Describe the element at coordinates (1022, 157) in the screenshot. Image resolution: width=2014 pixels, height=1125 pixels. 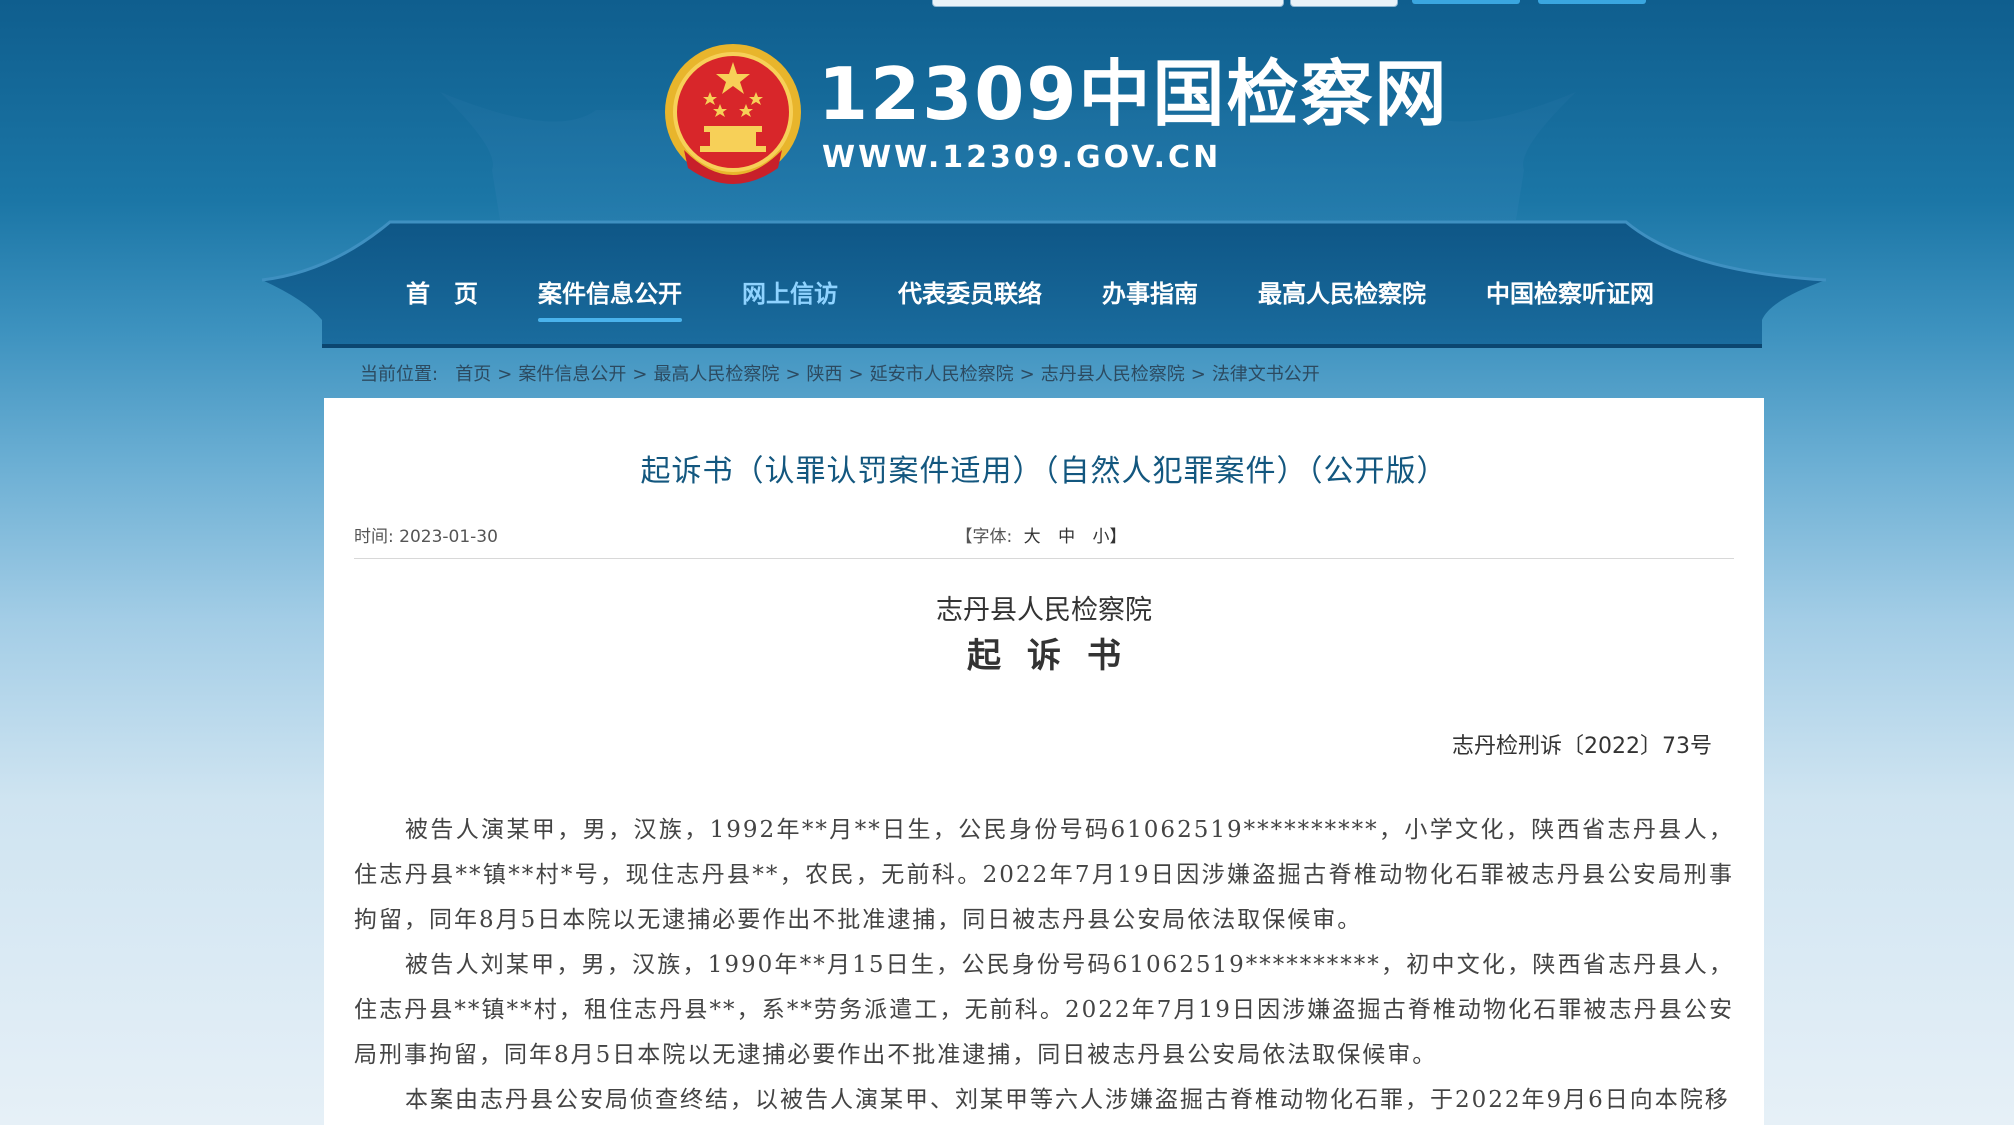
I see `site-url: WWW.12309.GOV.CN` at that location.